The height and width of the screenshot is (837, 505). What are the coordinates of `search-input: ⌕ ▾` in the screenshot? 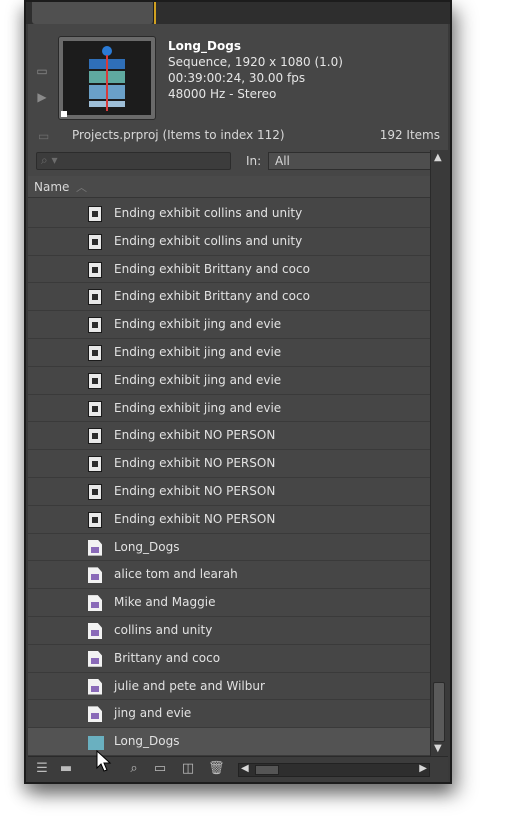 It's located at (133, 161).